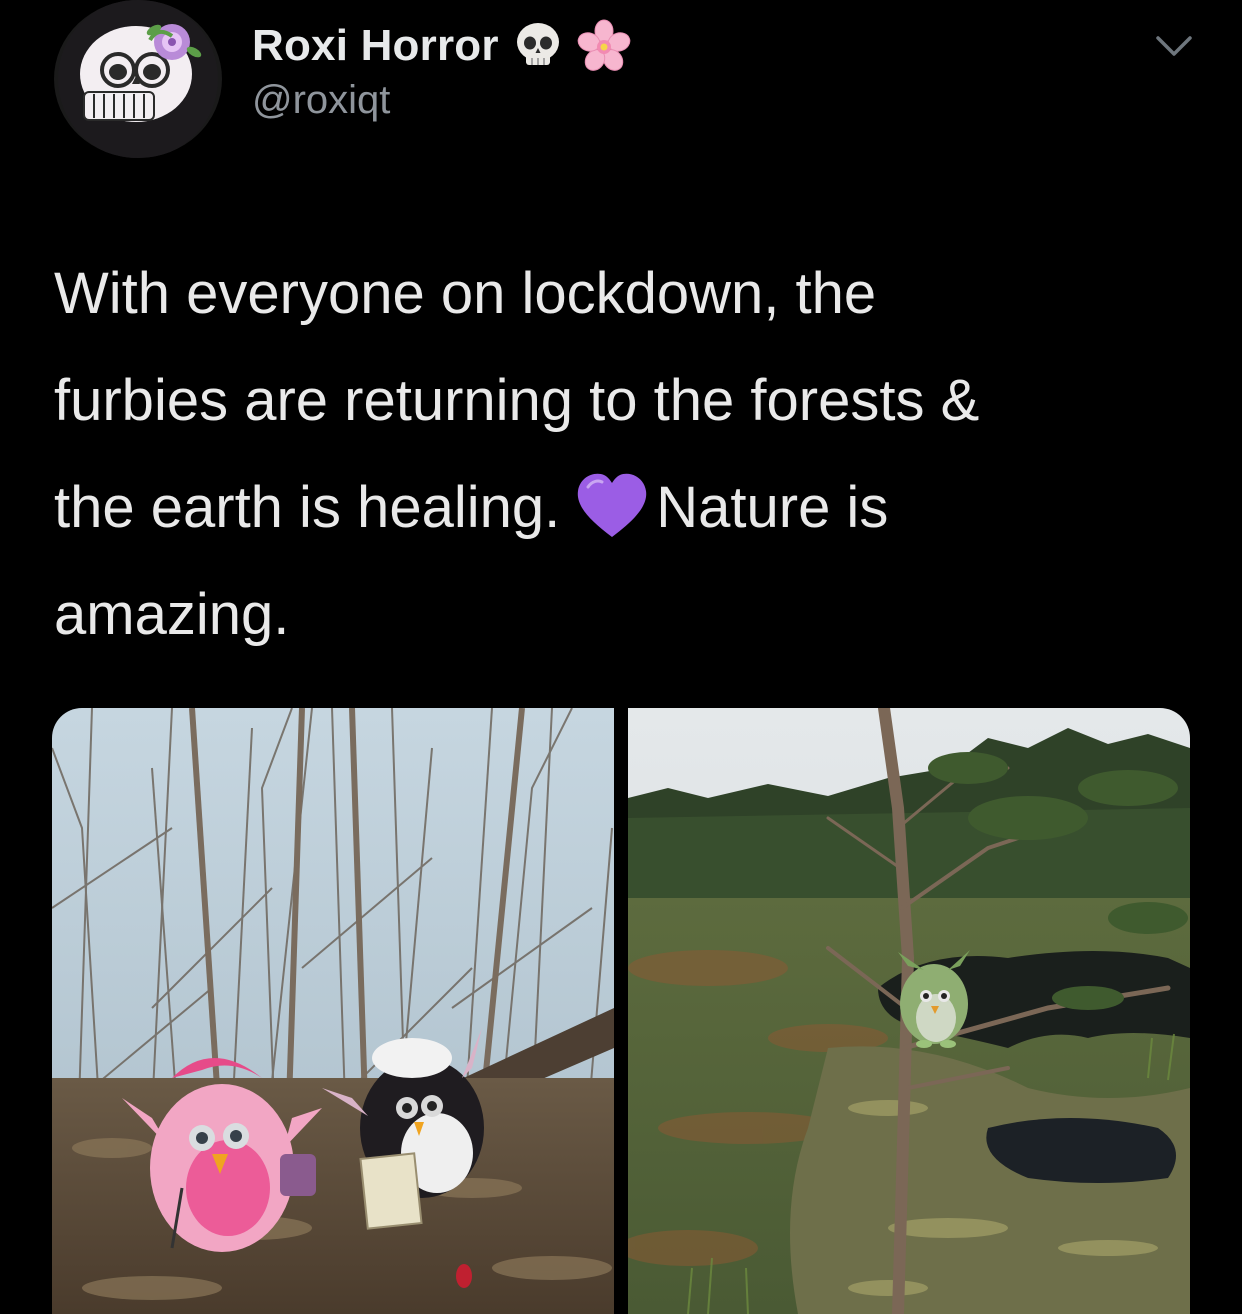  I want to click on display-name: Roxi Horror, so click(375, 46).